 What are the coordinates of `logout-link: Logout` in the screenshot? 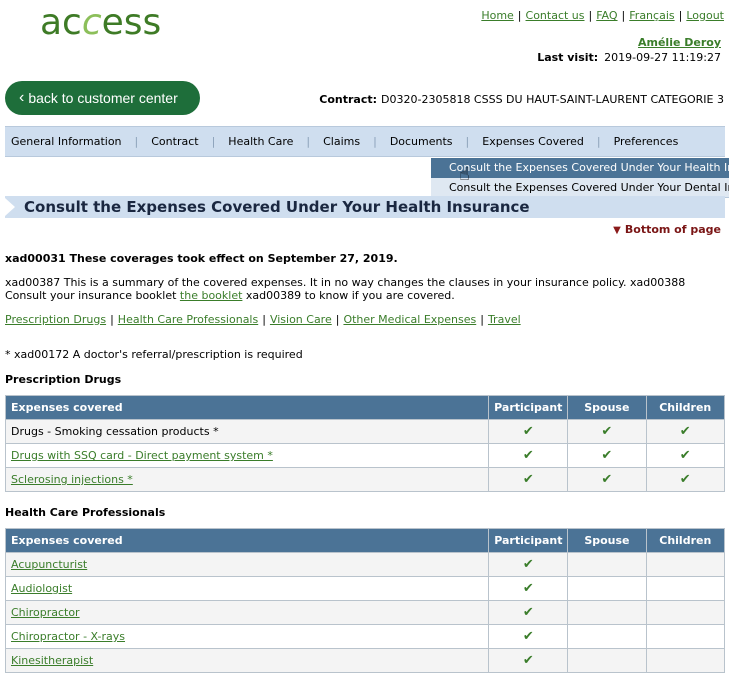 It's located at (705, 15).